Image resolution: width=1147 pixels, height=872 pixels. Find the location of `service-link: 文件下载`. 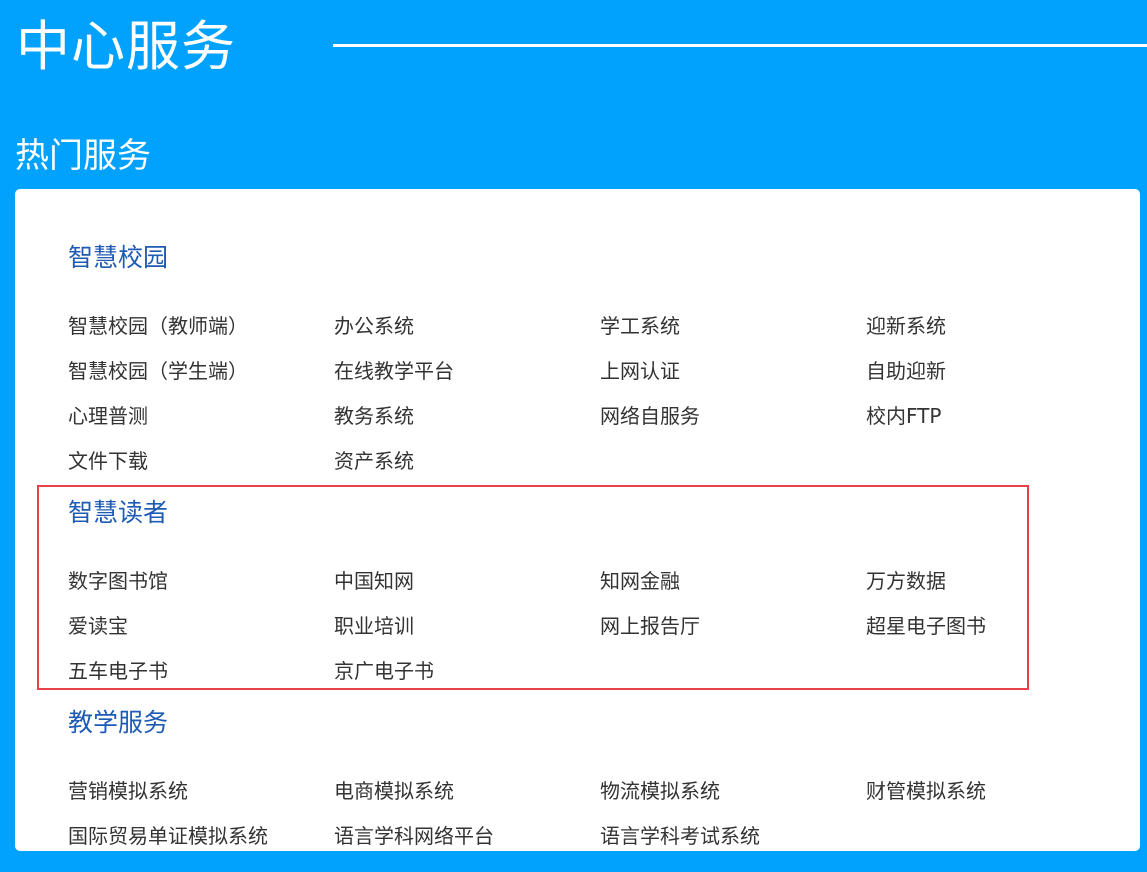

service-link: 文件下载 is located at coordinates (201, 468).